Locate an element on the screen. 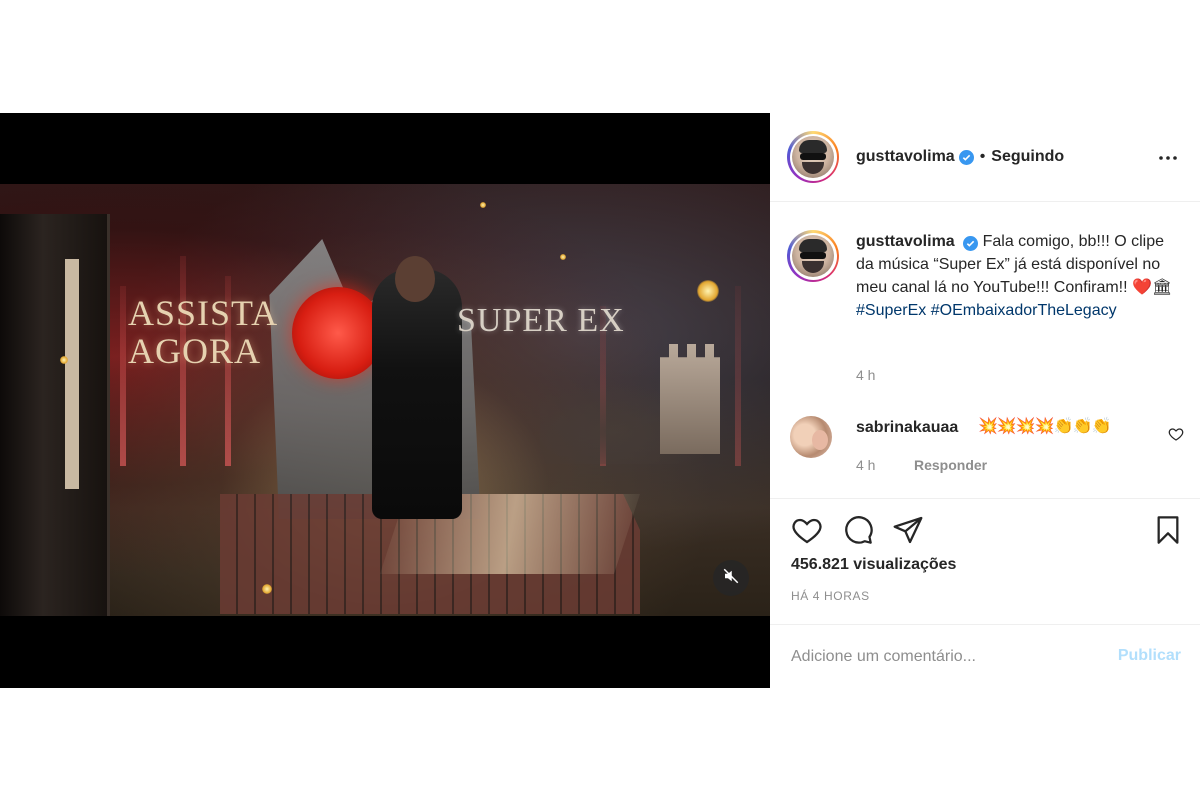 The height and width of the screenshot is (800, 1200). post-timestamp: HÁ 4 HORAS is located at coordinates (830, 596).